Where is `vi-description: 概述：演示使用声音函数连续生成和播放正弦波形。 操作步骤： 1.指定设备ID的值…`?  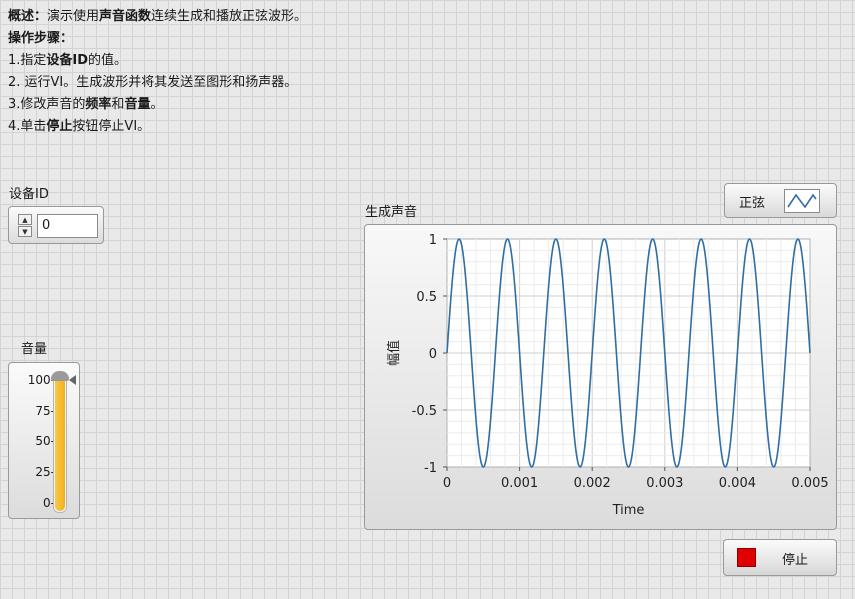
vi-description: 概述：演示使用声音函数连续生成和播放正弦波形。 操作步骤： 1.指定设备ID的值… is located at coordinates (157, 72).